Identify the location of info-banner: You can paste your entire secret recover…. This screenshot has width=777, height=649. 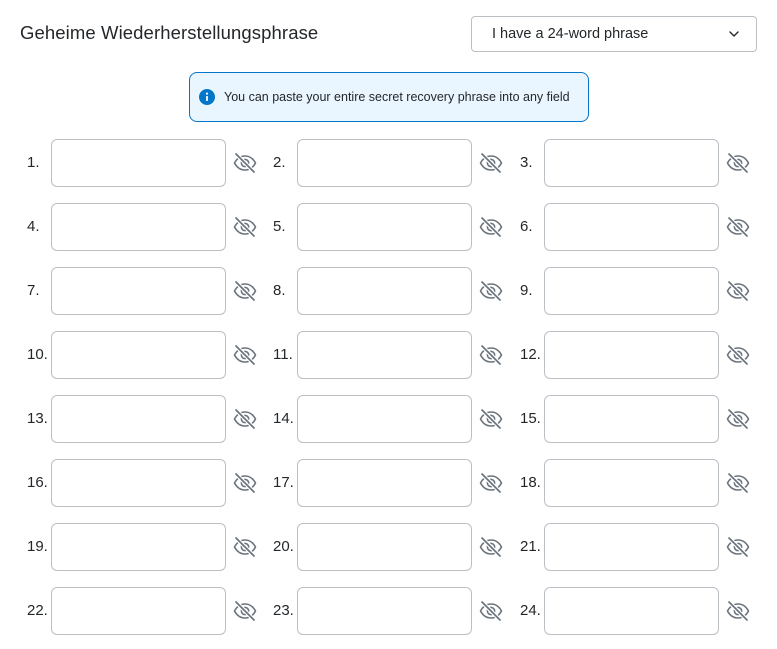
(389, 97).